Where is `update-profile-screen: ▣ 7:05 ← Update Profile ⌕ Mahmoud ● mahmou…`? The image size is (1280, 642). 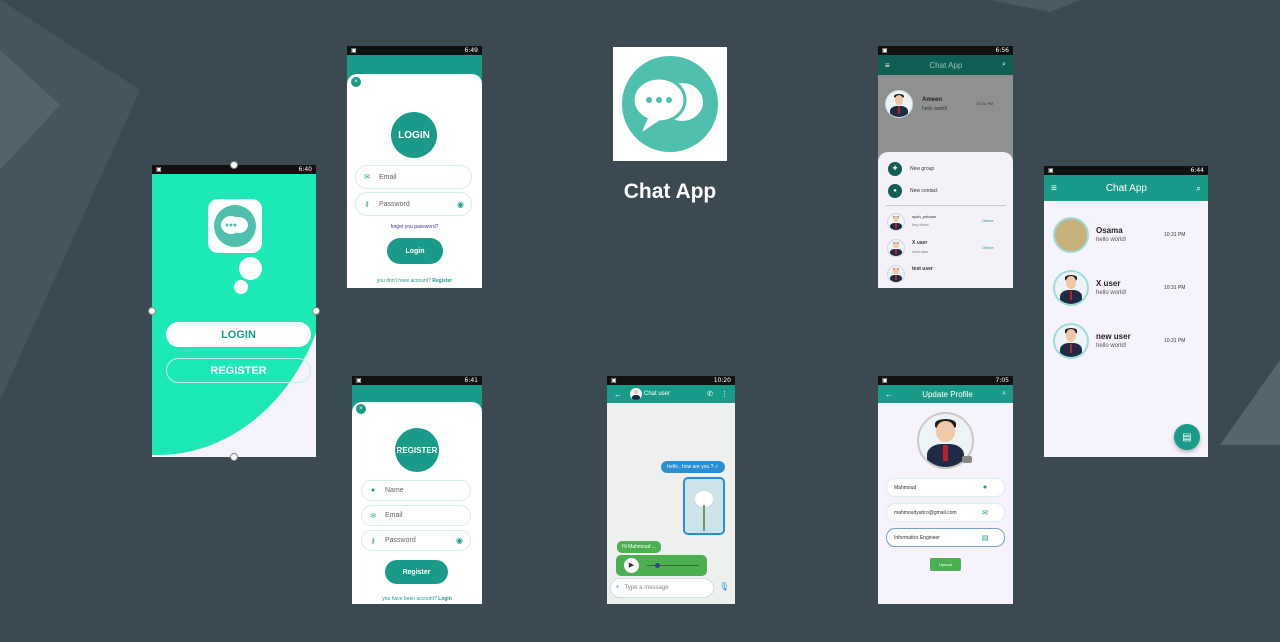 update-profile-screen: ▣ 7:05 ← Update Profile ⌕ Mahmoud ● mahmou… is located at coordinates (945, 490).